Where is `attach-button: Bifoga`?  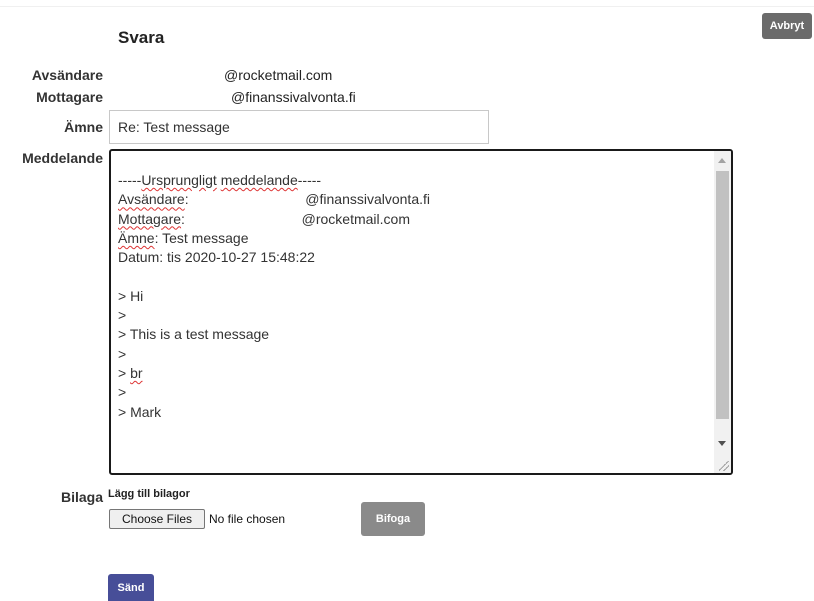 attach-button: Bifoga is located at coordinates (393, 519).